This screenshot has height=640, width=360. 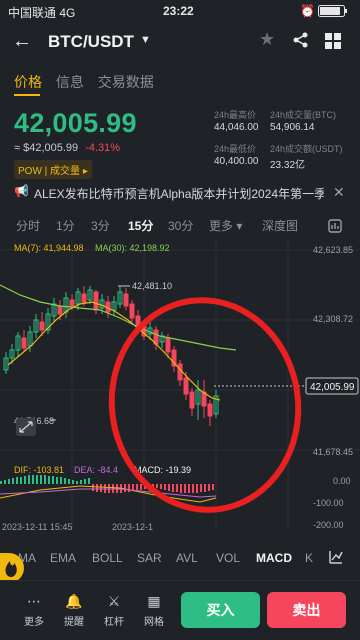 I want to click on interval-30m: 30分, so click(x=180, y=225).